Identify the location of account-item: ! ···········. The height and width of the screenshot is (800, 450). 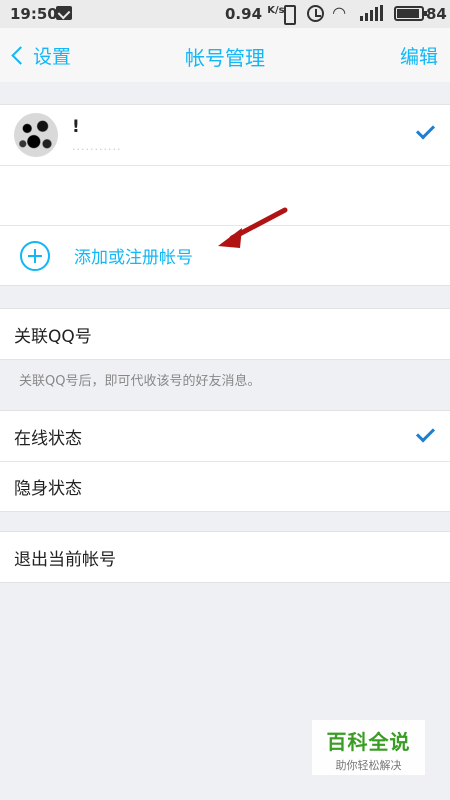
(225, 135).